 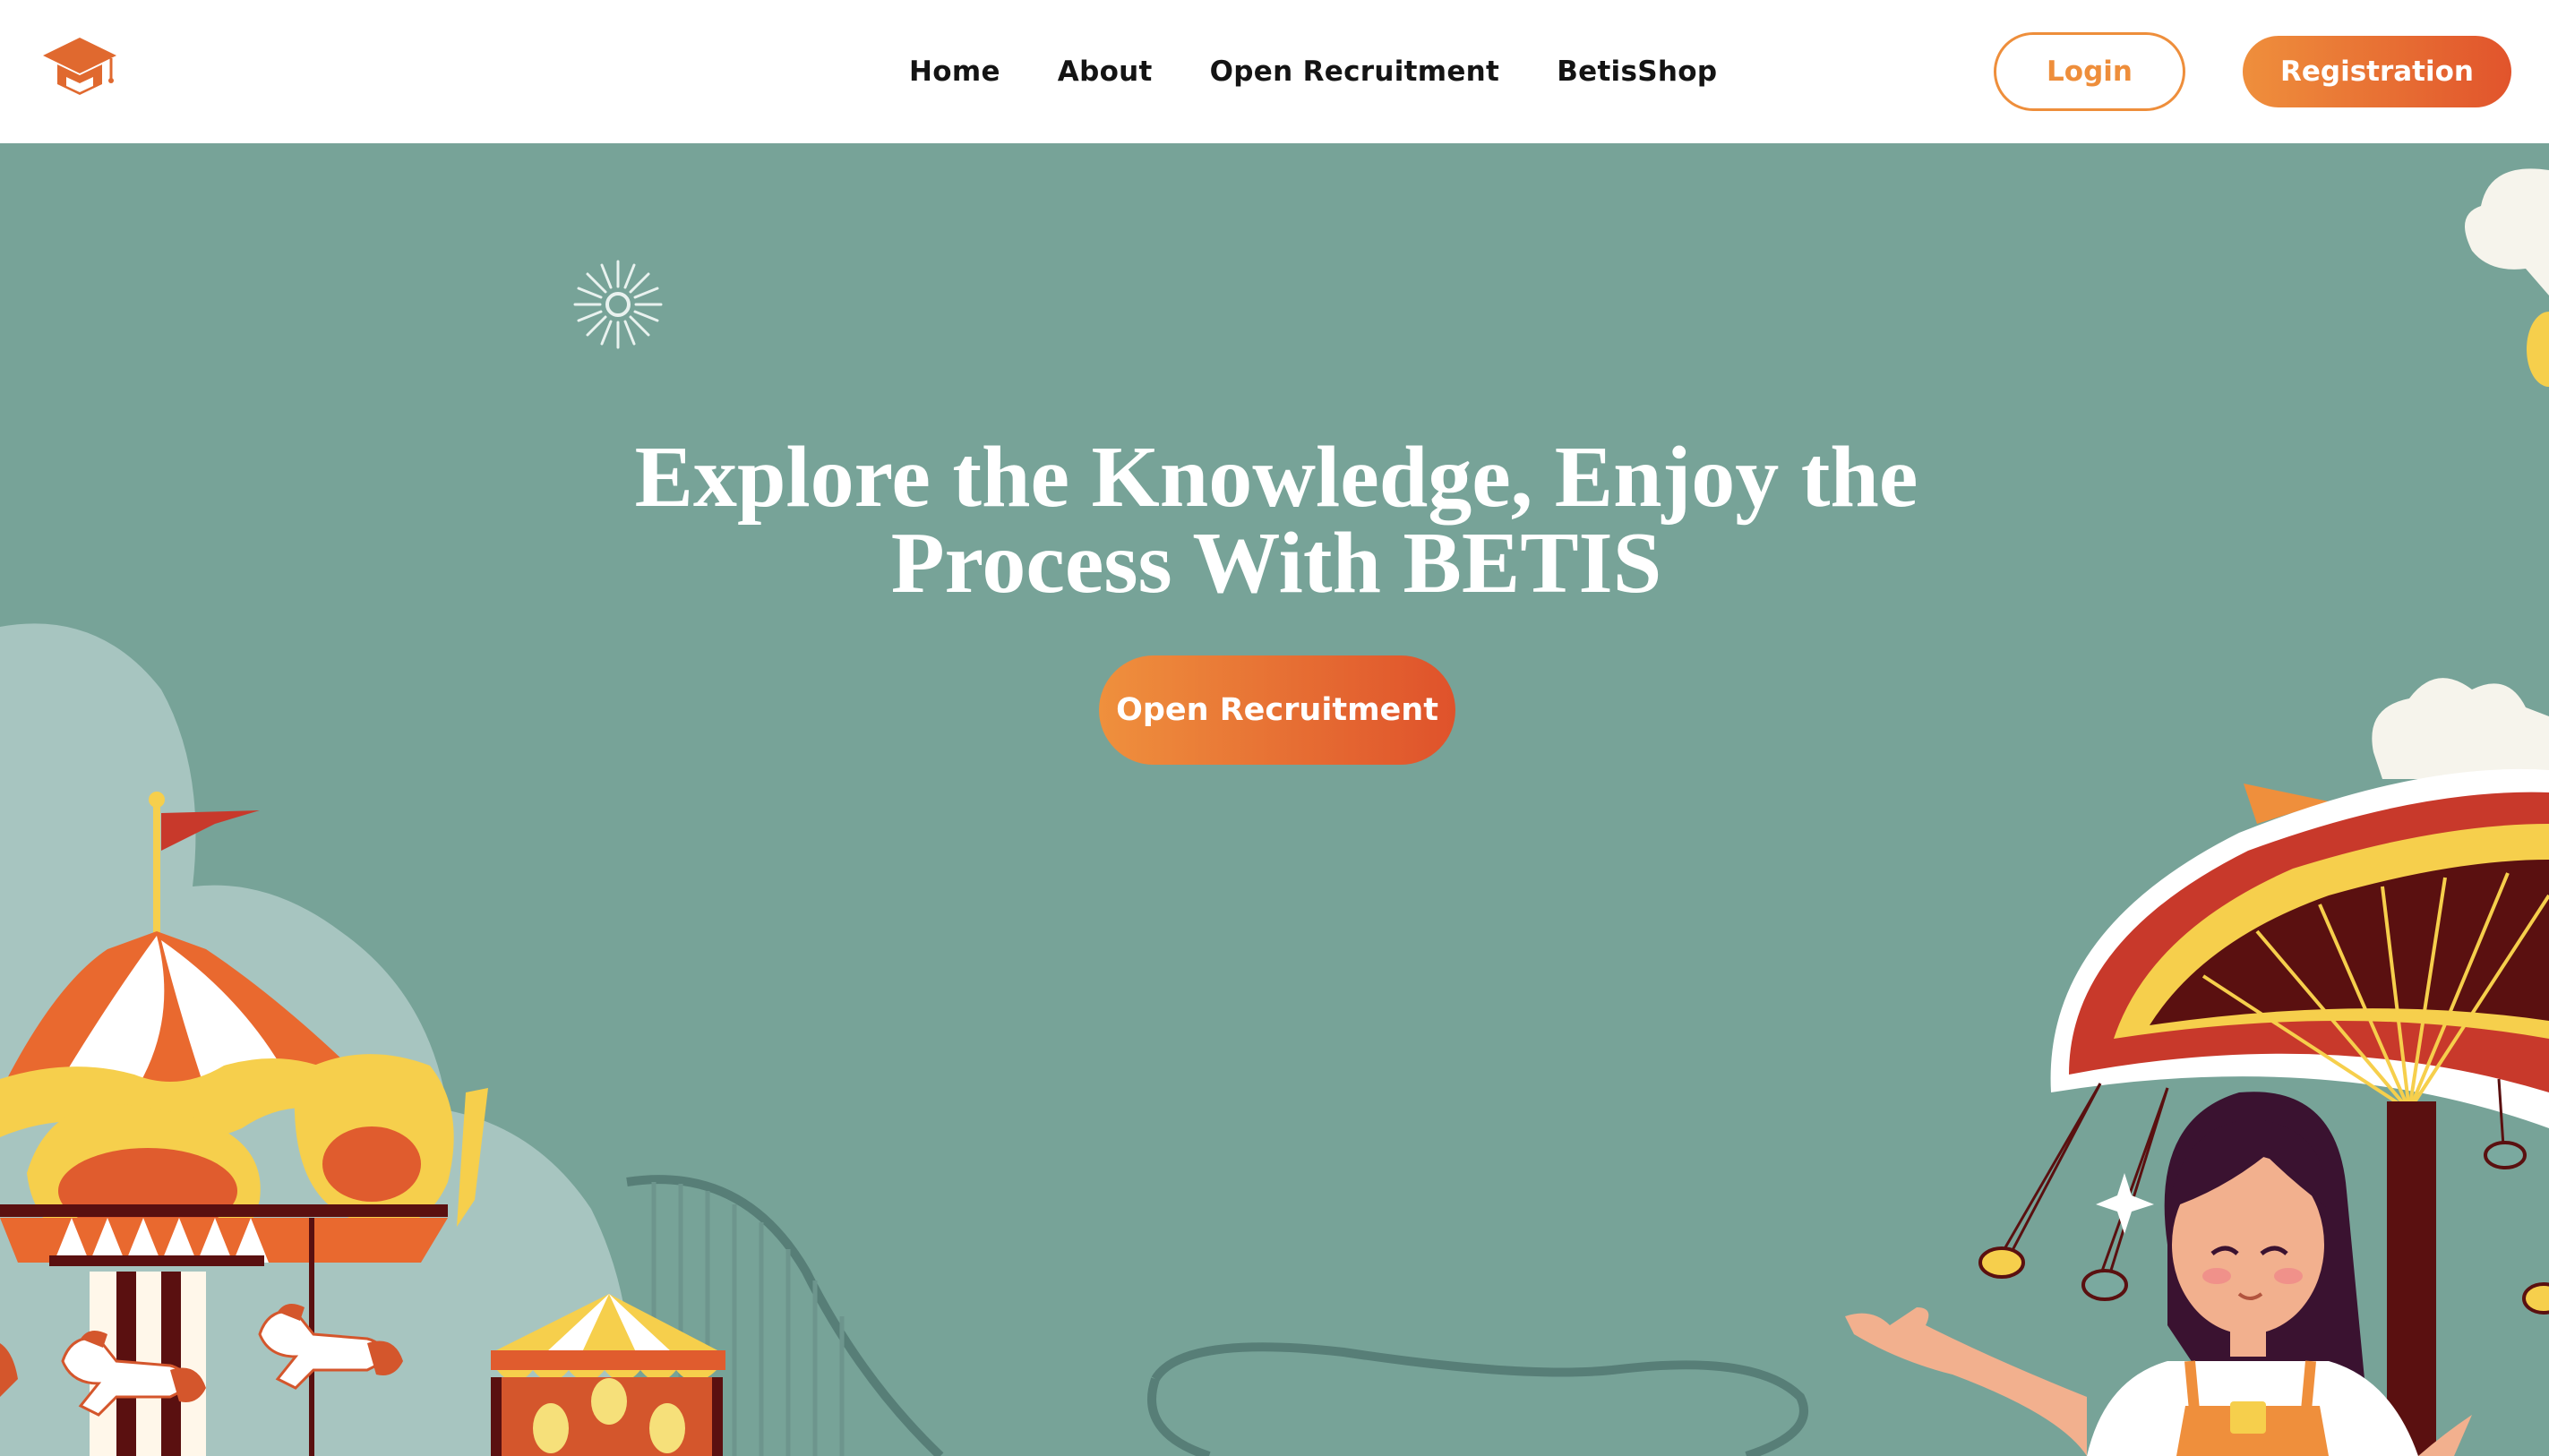 I want to click on hero-title-line-2: Process With BETIS, so click(x=1276, y=563).